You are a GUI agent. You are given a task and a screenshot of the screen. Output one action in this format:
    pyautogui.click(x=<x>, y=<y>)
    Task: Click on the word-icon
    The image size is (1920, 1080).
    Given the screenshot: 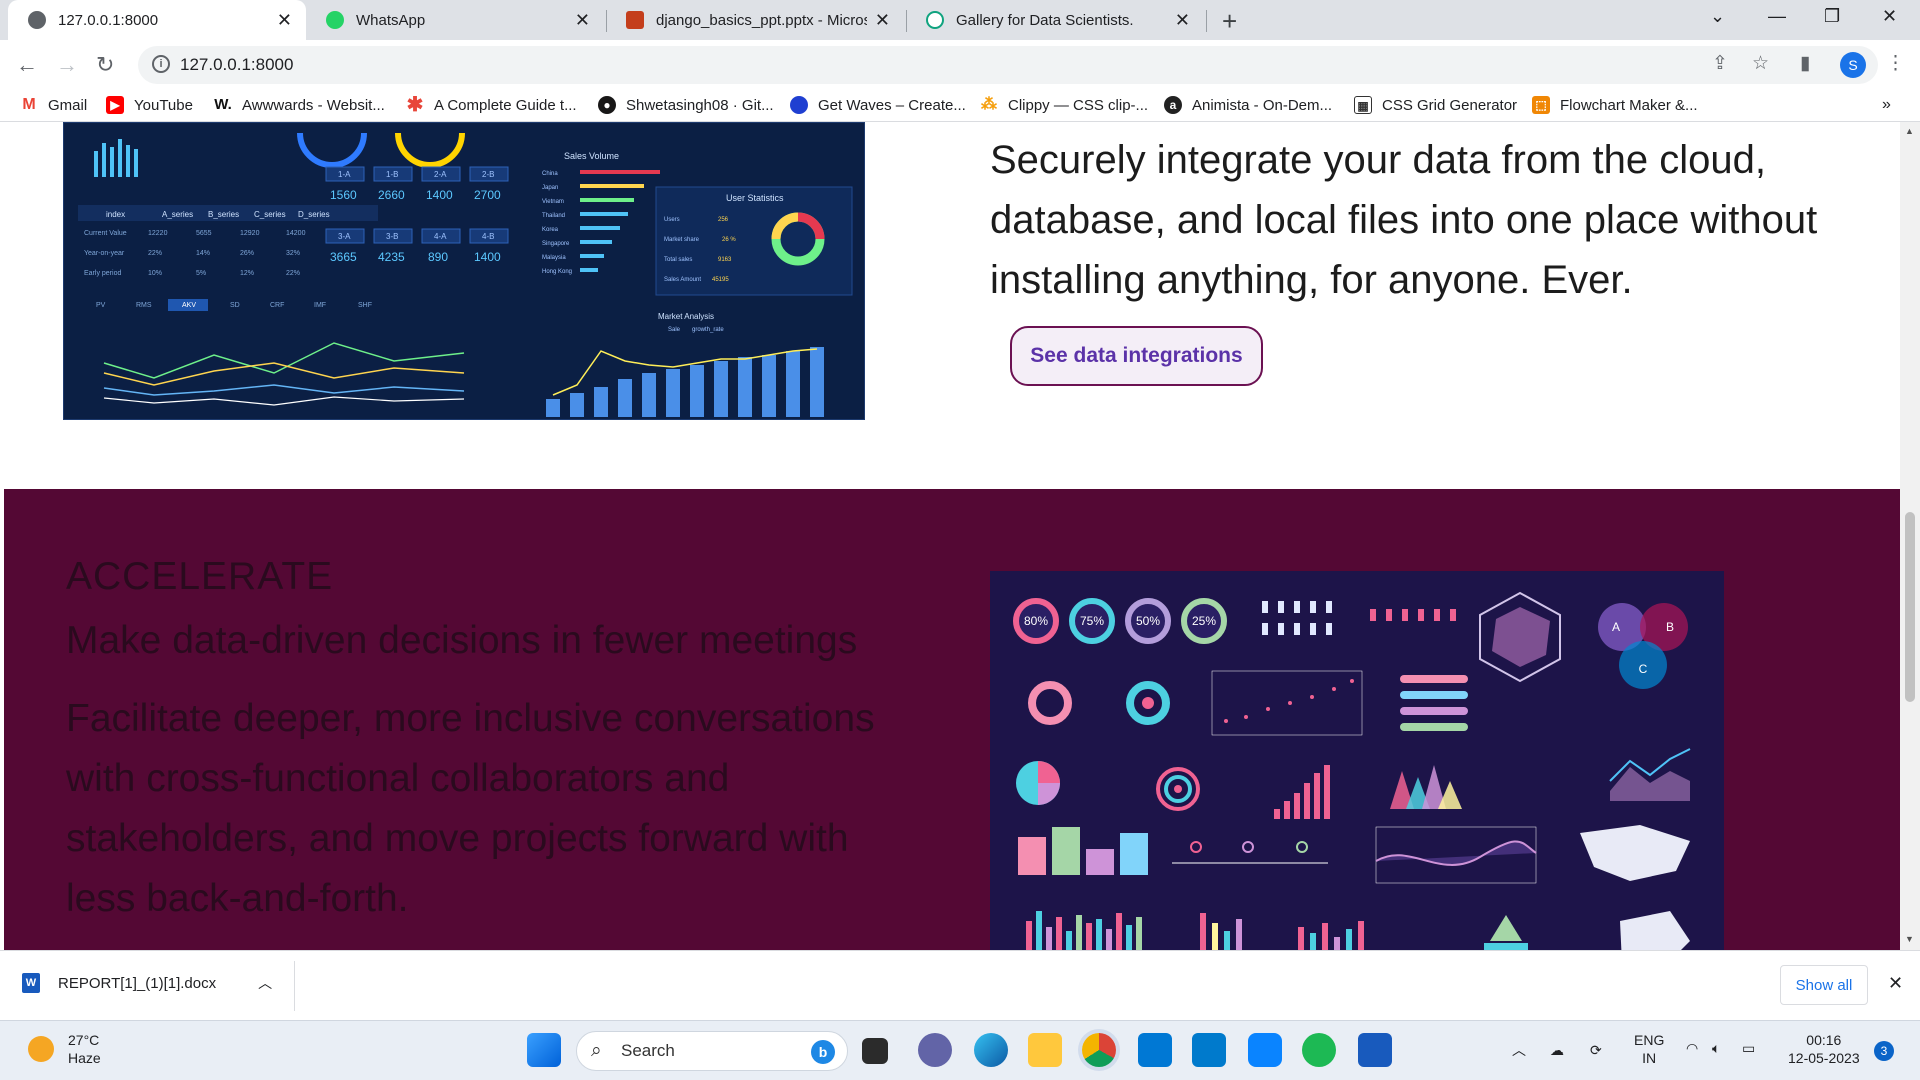 What is the action you would take?
    pyautogui.click(x=1375, y=1050)
    